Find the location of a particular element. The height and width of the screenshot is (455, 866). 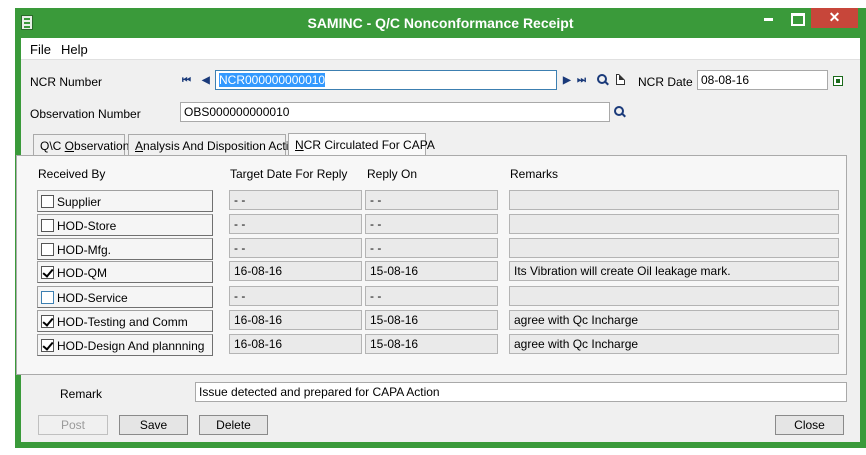

tab-qc-observation: Q\C Observation is located at coordinates (81, 145).